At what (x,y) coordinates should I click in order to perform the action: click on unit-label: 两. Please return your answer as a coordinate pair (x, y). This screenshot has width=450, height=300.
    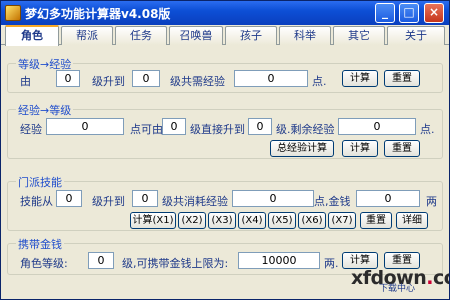
    Looking at the image, I should click on (431, 201).